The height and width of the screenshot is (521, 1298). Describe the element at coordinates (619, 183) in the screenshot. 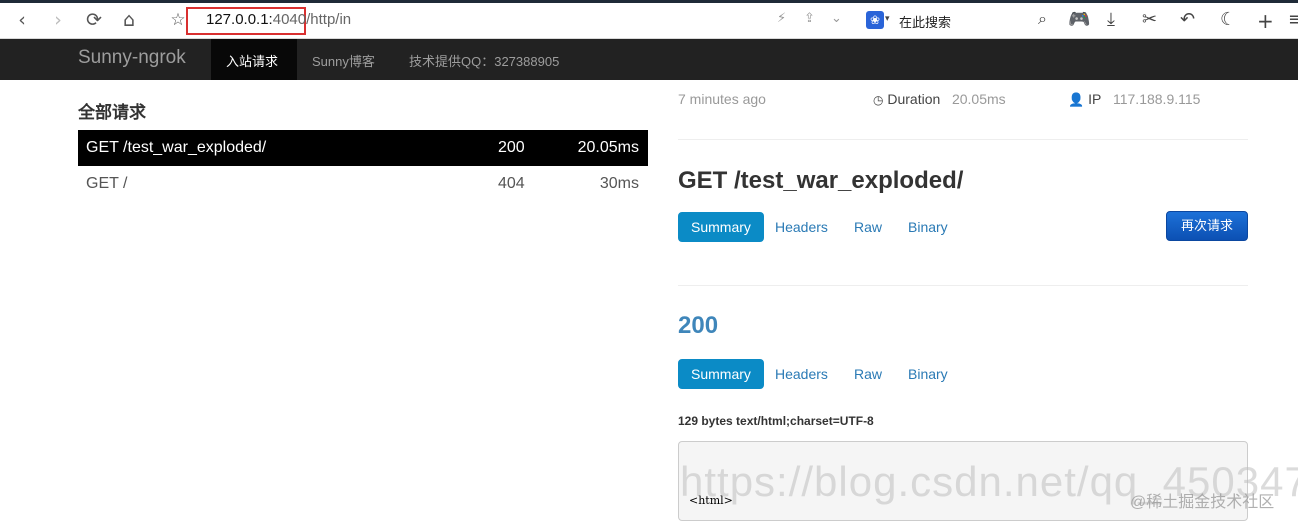

I see `request-duration: 30ms` at that location.